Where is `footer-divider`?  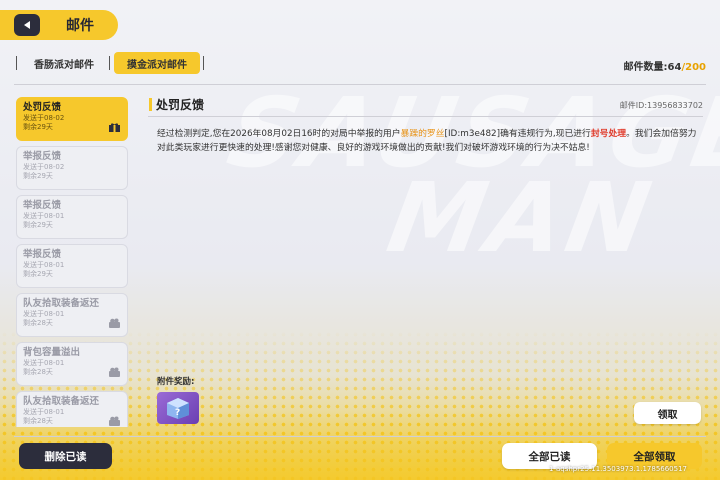 footer-divider is located at coordinates (360, 436).